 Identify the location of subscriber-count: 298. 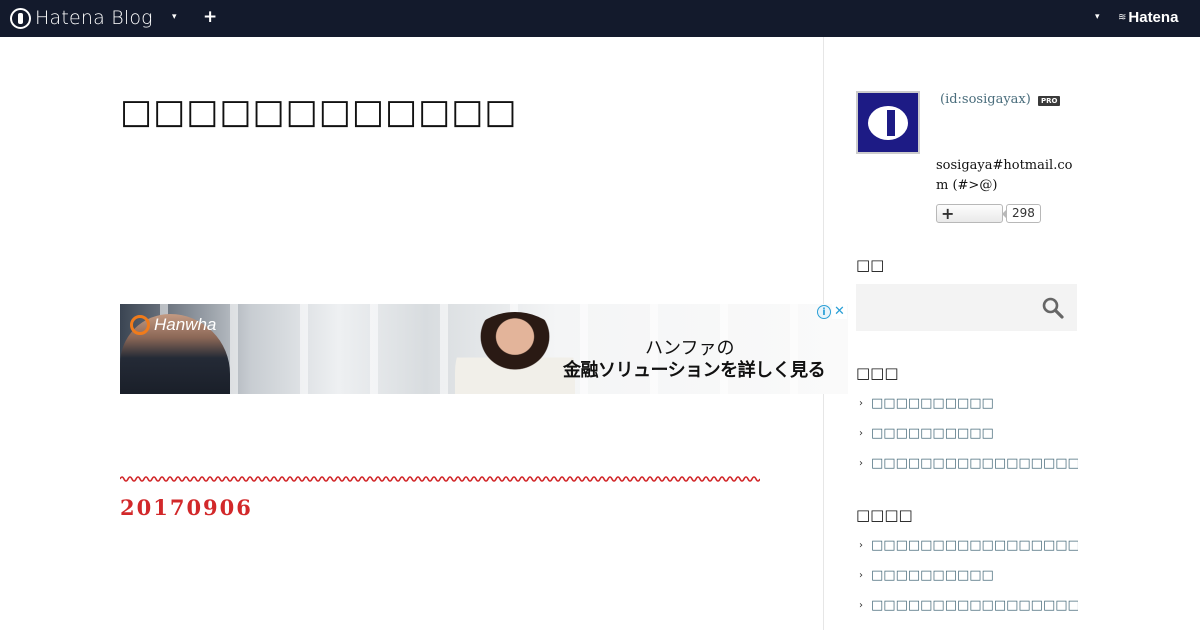
(1021, 213).